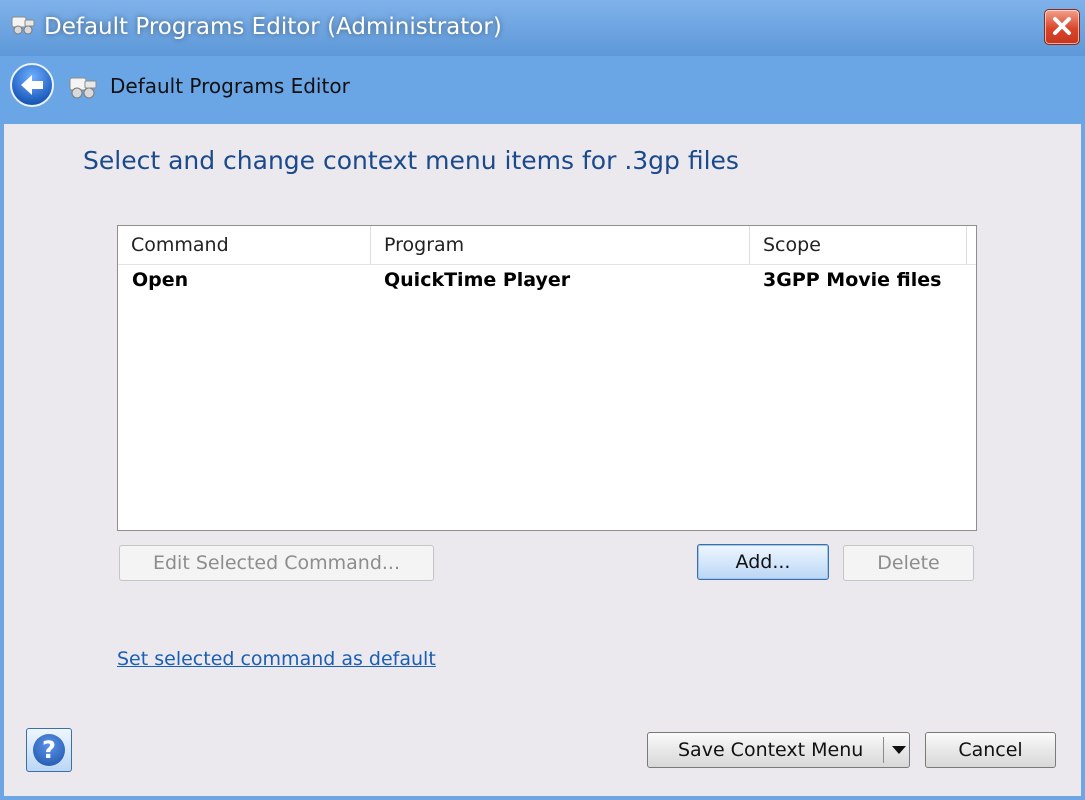 This screenshot has width=1085, height=800. What do you see at coordinates (560, 245) in the screenshot?
I see `column-header-program: Program` at bounding box center [560, 245].